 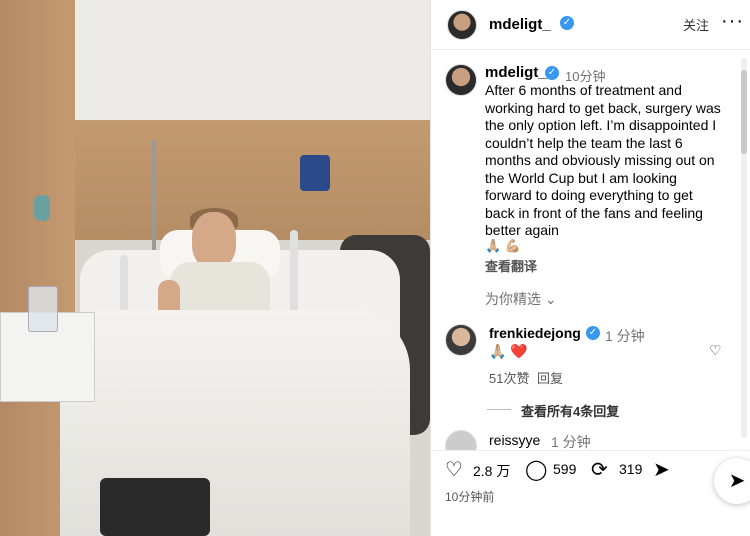 What do you see at coordinates (514, 440) in the screenshot?
I see `comment-username: reissyye` at bounding box center [514, 440].